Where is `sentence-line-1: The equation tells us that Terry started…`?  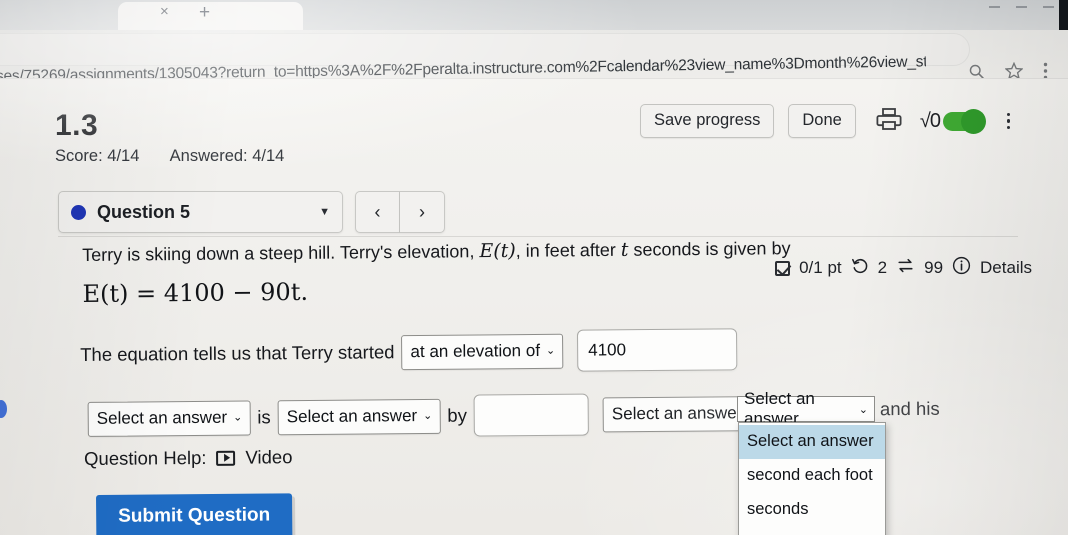
sentence-line-1: The equation tells us that Terry started… is located at coordinates (530, 351).